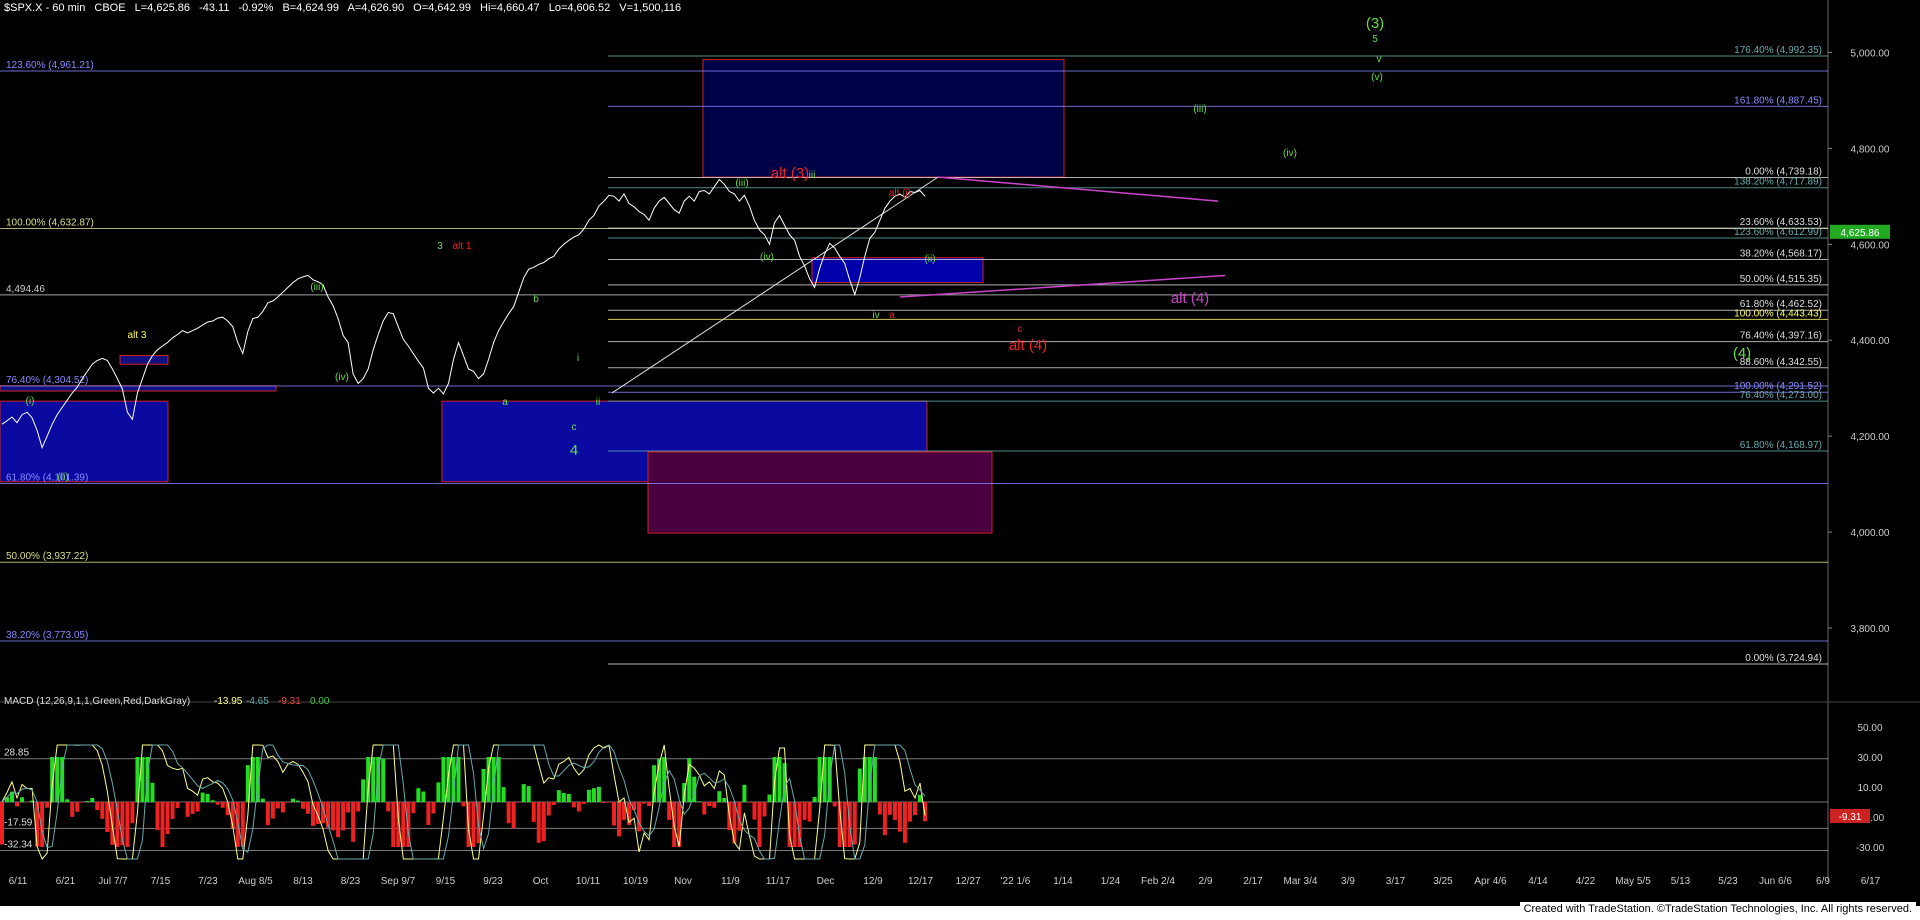 This screenshot has width=1920, height=920. Describe the element at coordinates (1870, 341) in the screenshot. I see `y-tick-label: 4,400.00` at that location.